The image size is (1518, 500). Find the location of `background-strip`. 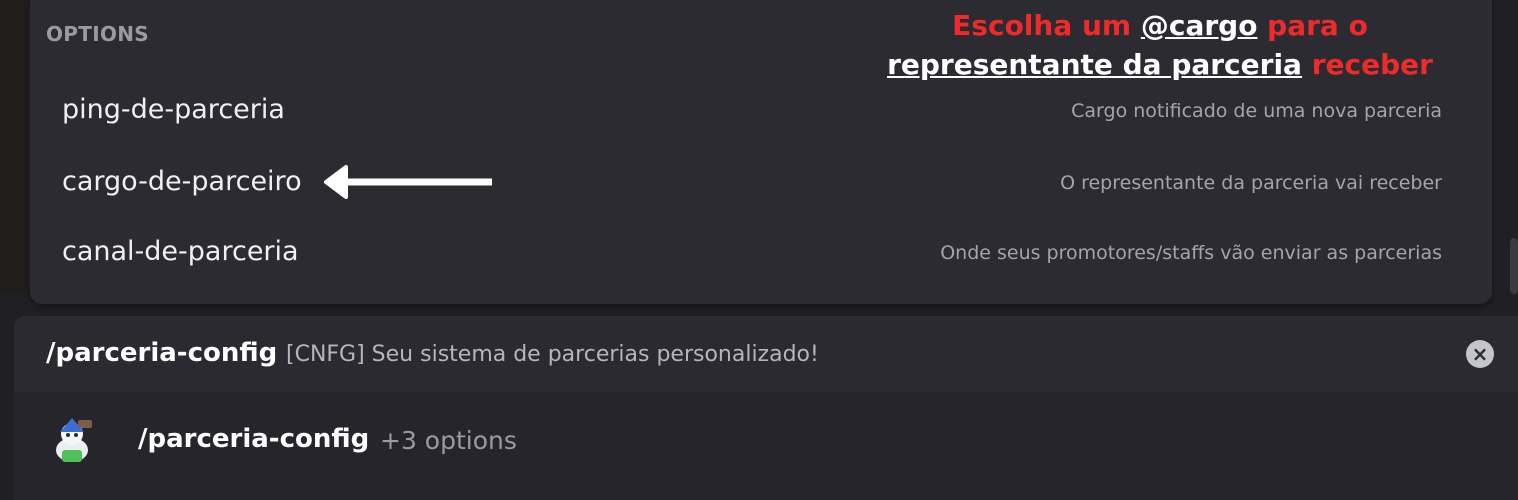

background-strip is located at coordinates (15, 146).